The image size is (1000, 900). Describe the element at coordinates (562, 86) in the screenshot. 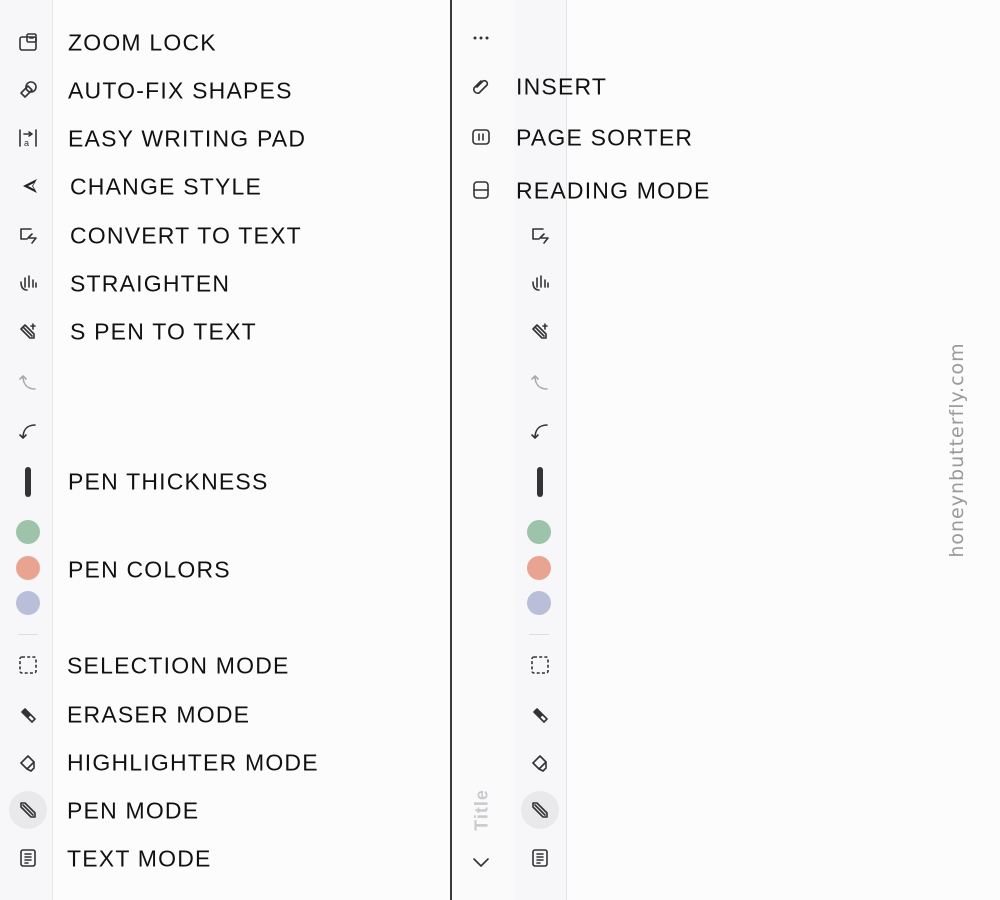

I see `label-insert: INSERT` at that location.